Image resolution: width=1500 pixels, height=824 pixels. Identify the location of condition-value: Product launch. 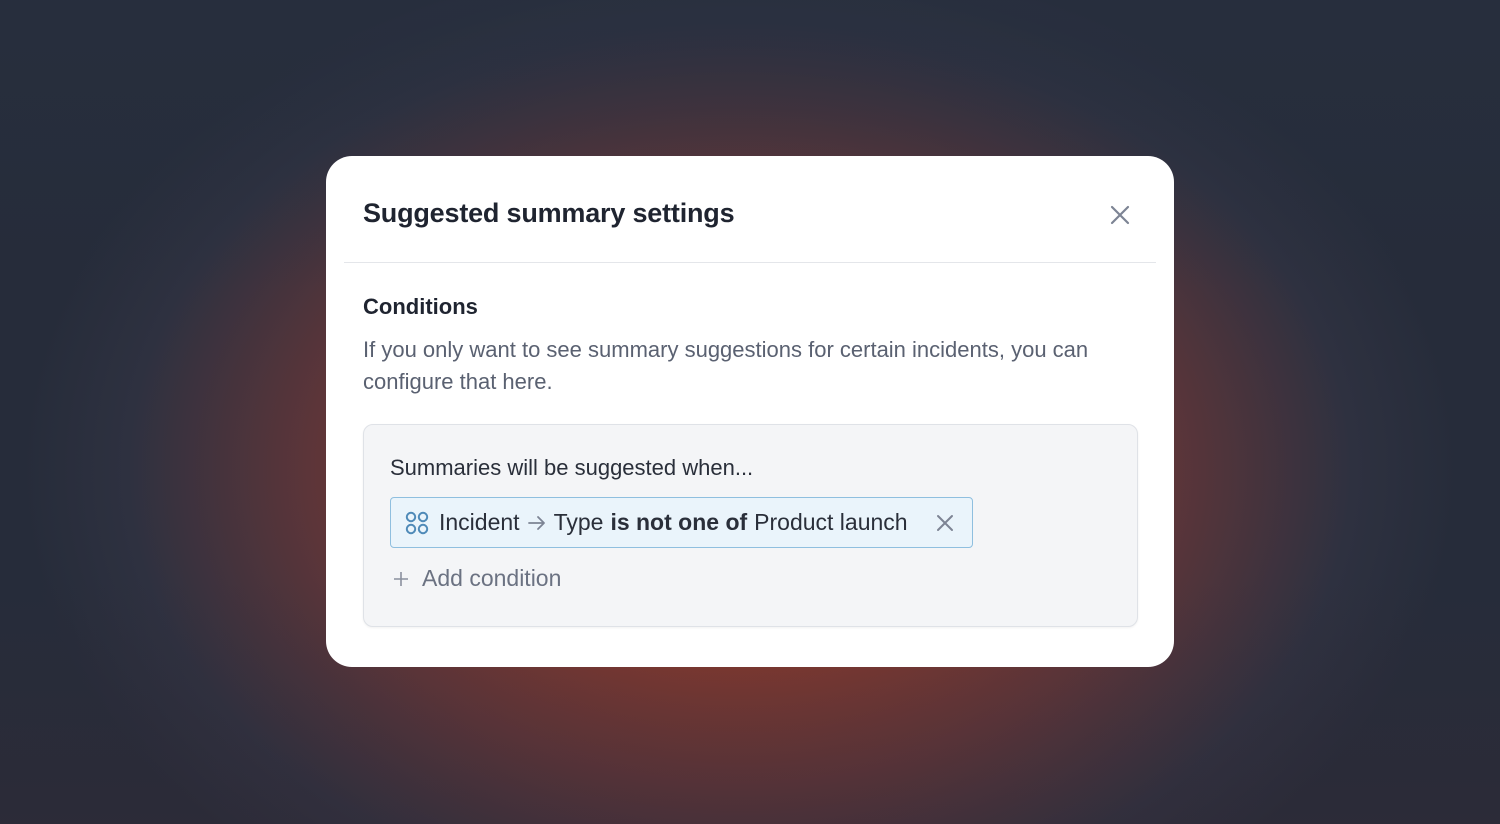
(831, 522).